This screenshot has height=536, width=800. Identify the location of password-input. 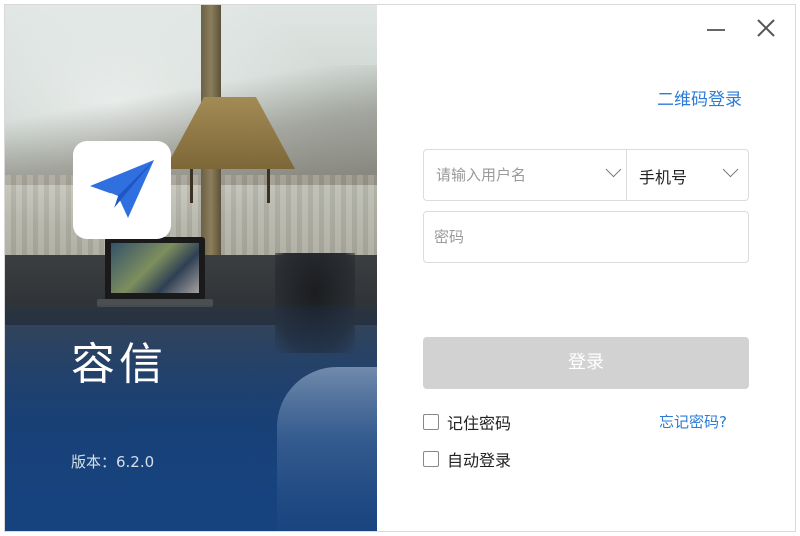
(586, 237).